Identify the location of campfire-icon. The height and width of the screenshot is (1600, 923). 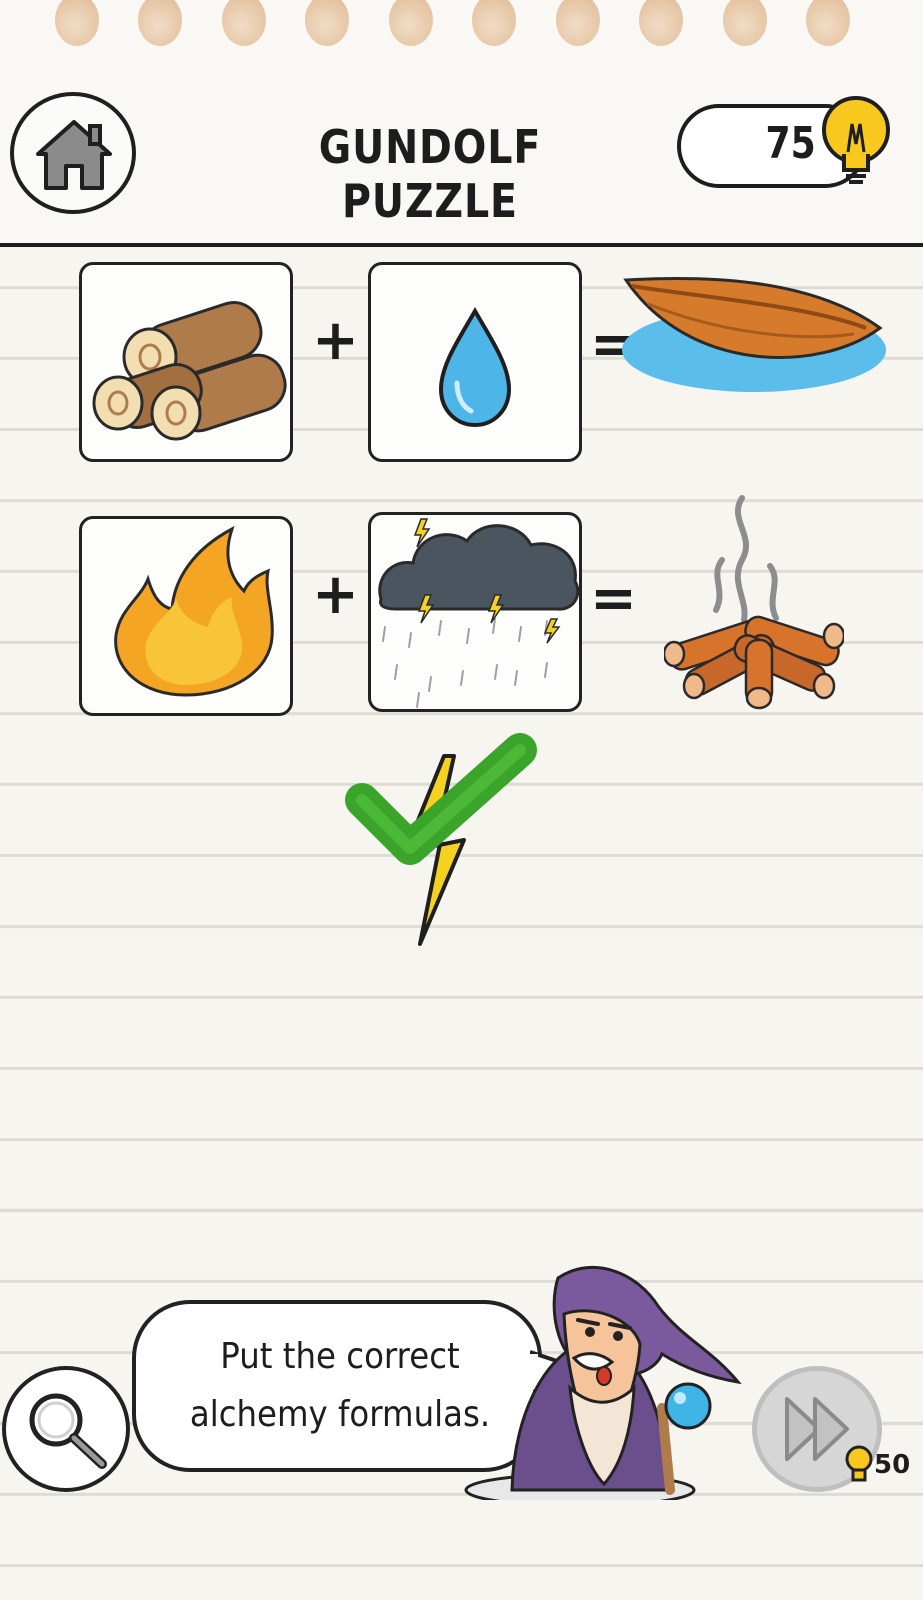
(754, 602).